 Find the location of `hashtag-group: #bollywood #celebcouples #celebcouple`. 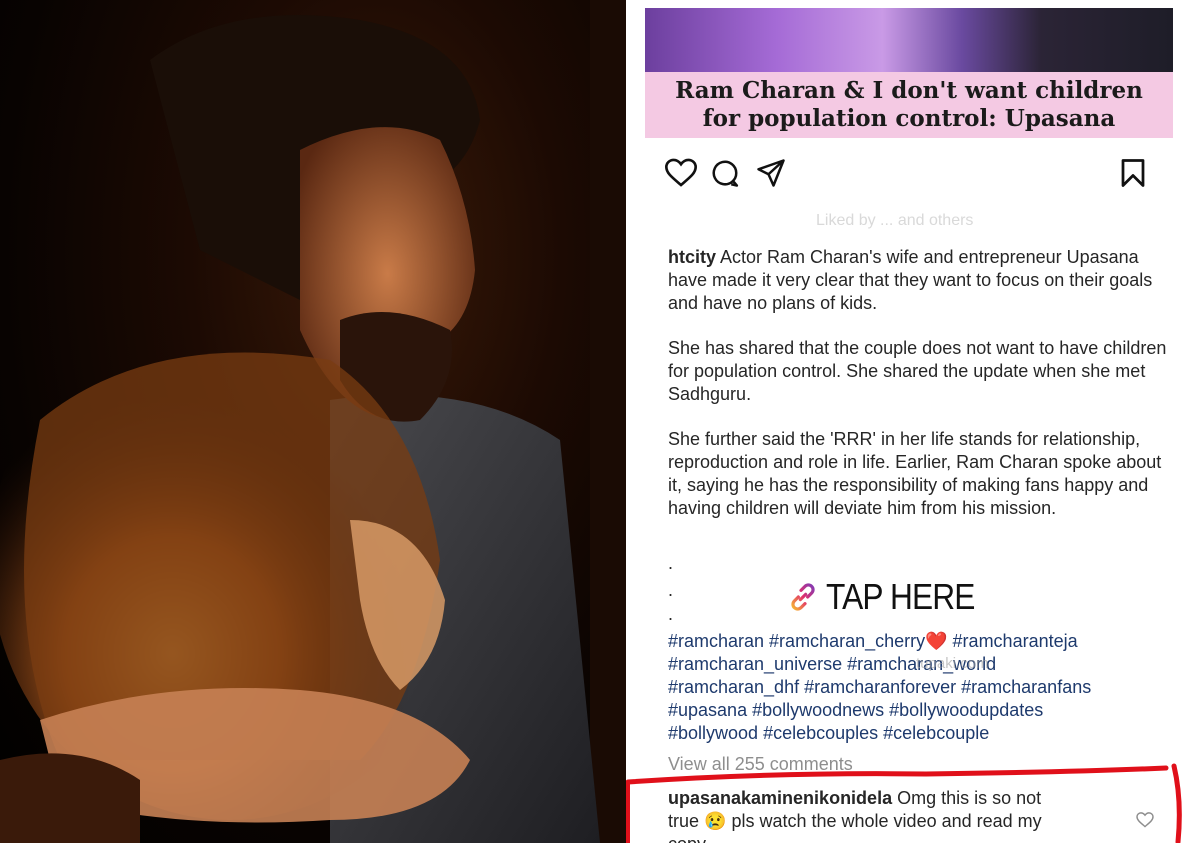

hashtag-group: #bollywood #celebcouples #celebcouple is located at coordinates (923, 733).